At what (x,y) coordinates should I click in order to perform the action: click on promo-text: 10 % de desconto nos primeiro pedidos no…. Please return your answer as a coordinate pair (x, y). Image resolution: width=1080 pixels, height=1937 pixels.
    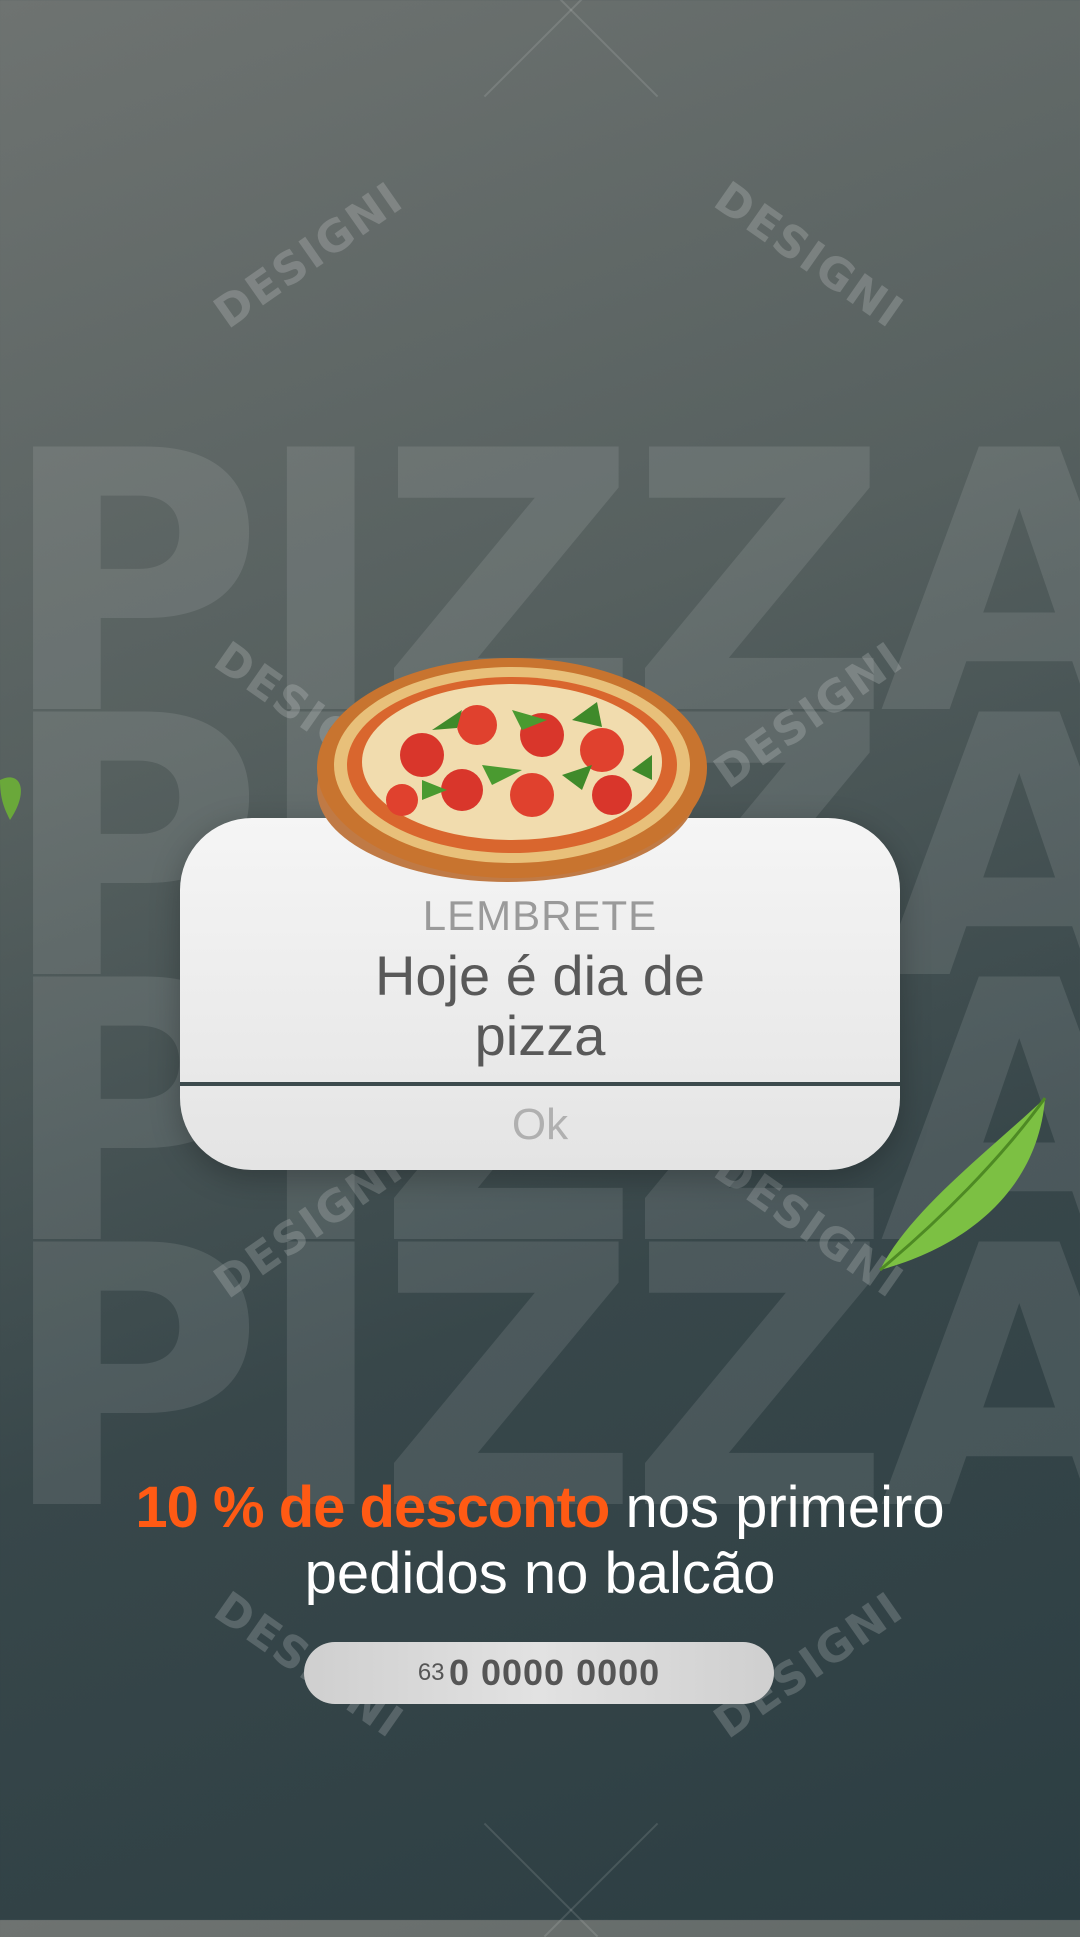
    Looking at the image, I should click on (540, 1541).